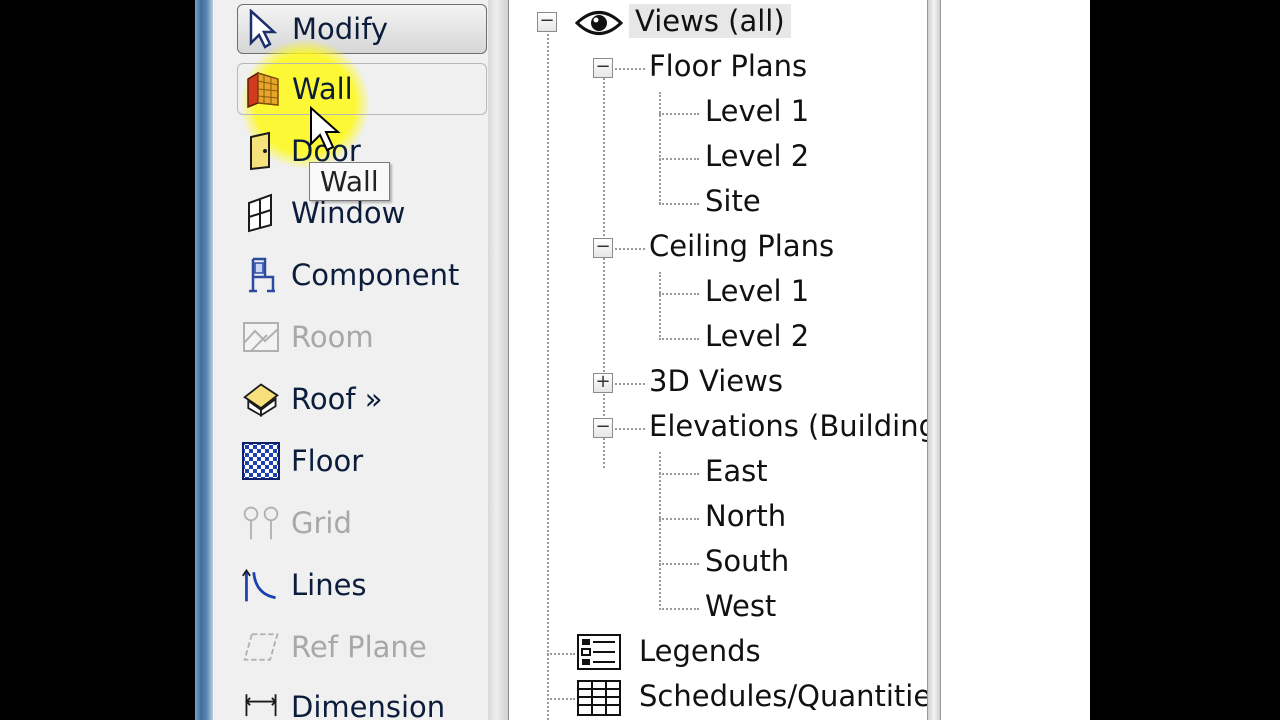  Describe the element at coordinates (321, 523) in the screenshot. I see `grid-label: Grid` at that location.